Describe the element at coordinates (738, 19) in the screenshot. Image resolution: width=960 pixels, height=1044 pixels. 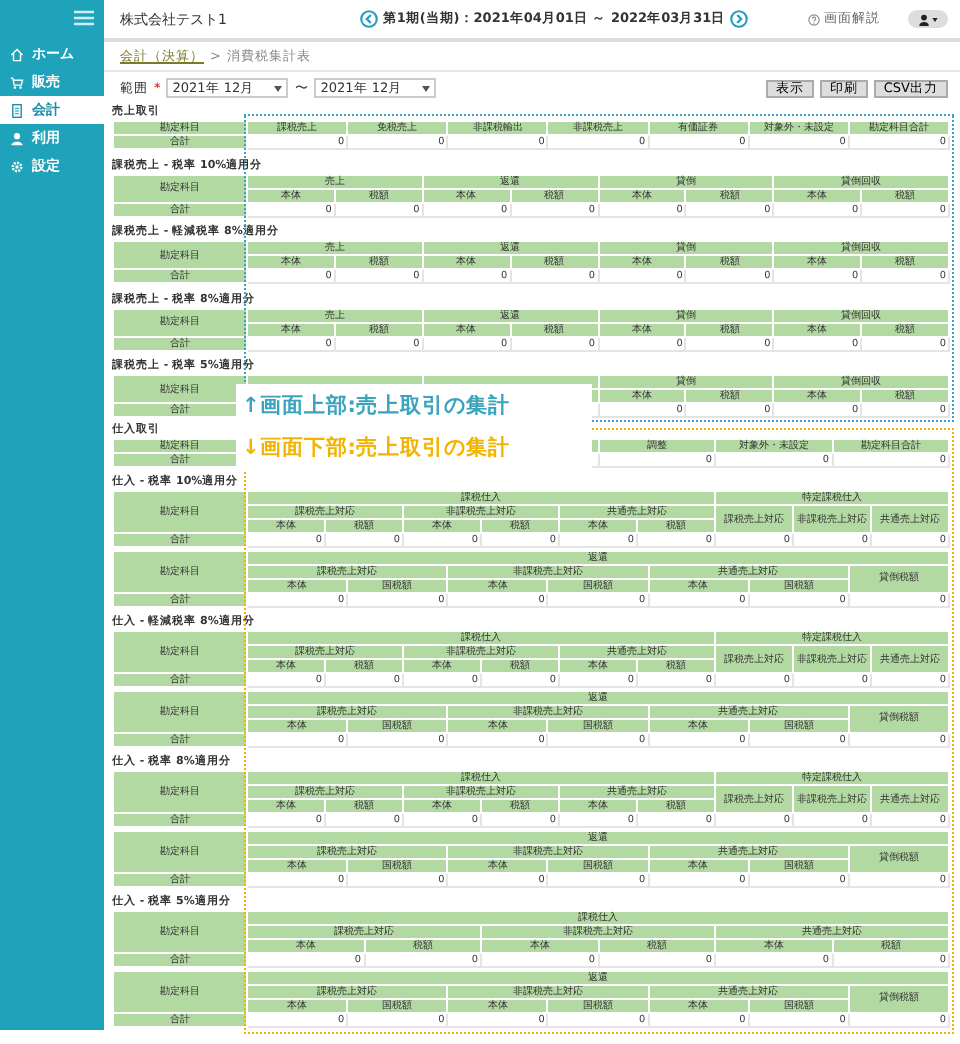
I see `next-icon` at that location.